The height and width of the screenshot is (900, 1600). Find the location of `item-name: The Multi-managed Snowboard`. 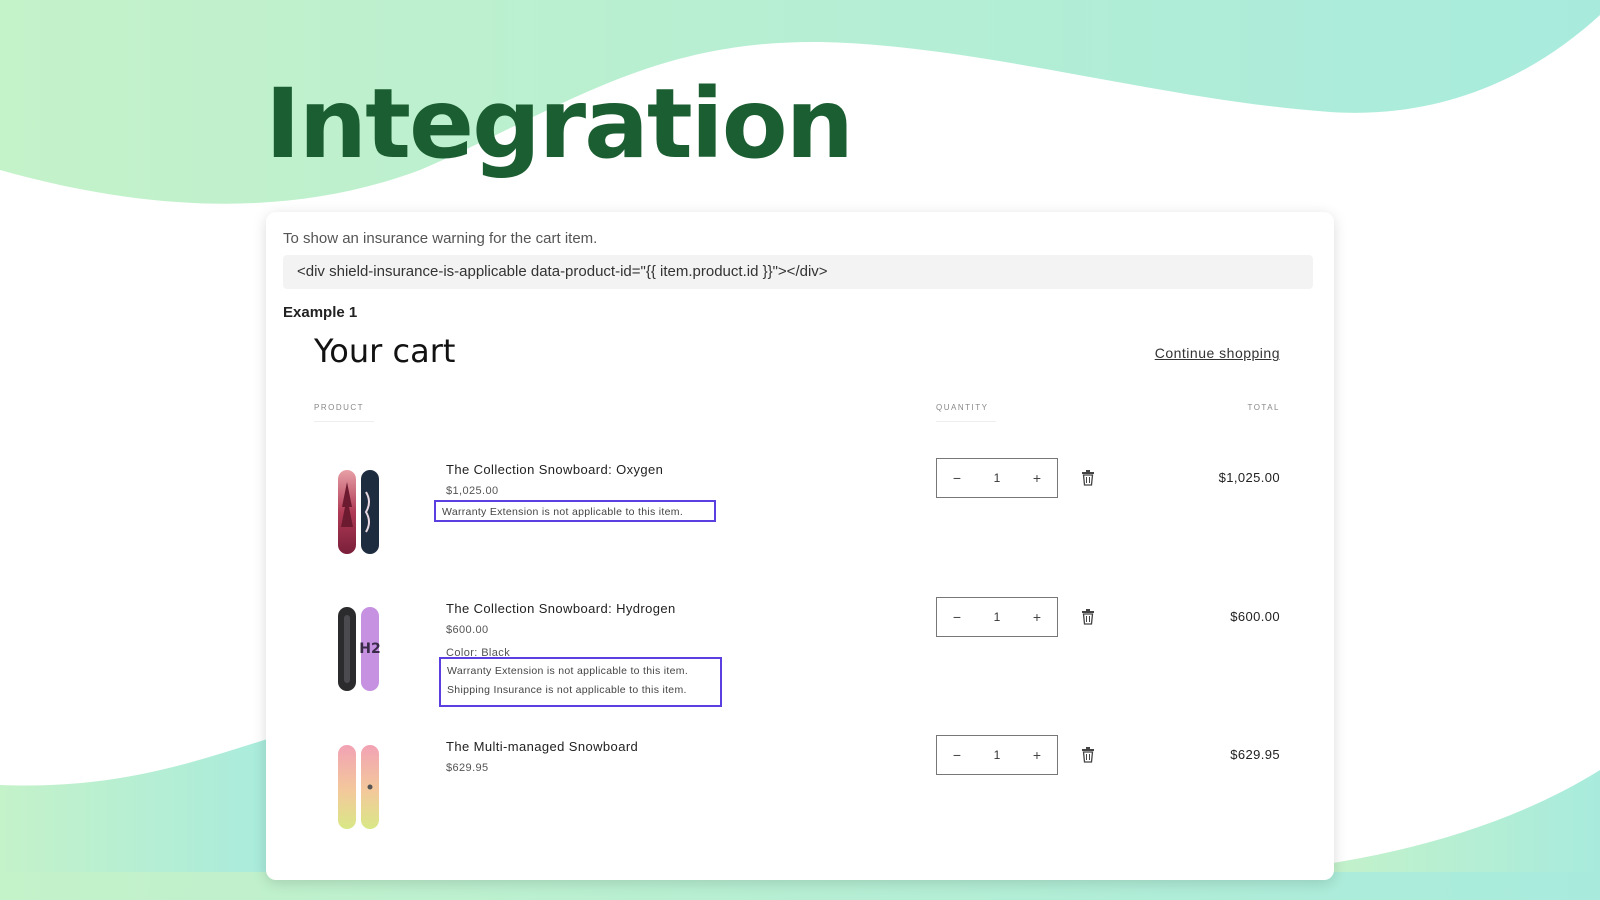

item-name: The Multi-managed Snowboard is located at coordinates (542, 746).